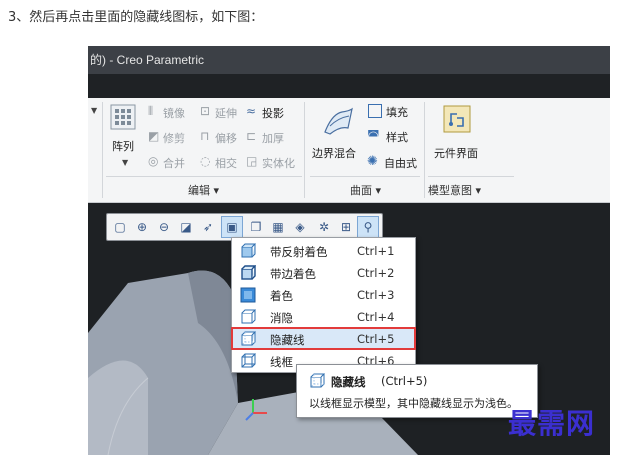 The width and height of the screenshot is (619, 455). What do you see at coordinates (281, 296) in the screenshot?
I see `menu-item-label: 着色` at bounding box center [281, 296].